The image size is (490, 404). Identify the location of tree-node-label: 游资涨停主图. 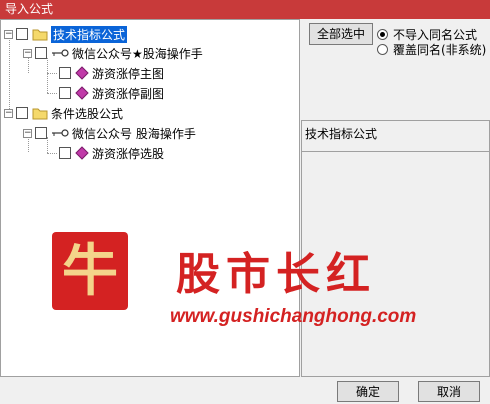
(128, 73).